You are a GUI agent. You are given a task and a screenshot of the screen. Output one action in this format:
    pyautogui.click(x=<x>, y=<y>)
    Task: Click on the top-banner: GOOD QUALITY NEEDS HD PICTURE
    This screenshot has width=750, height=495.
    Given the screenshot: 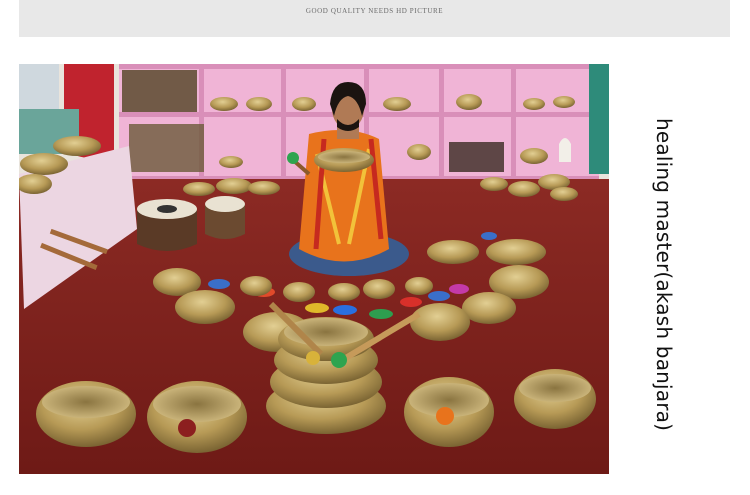 What is the action you would take?
    pyautogui.click(x=374, y=18)
    